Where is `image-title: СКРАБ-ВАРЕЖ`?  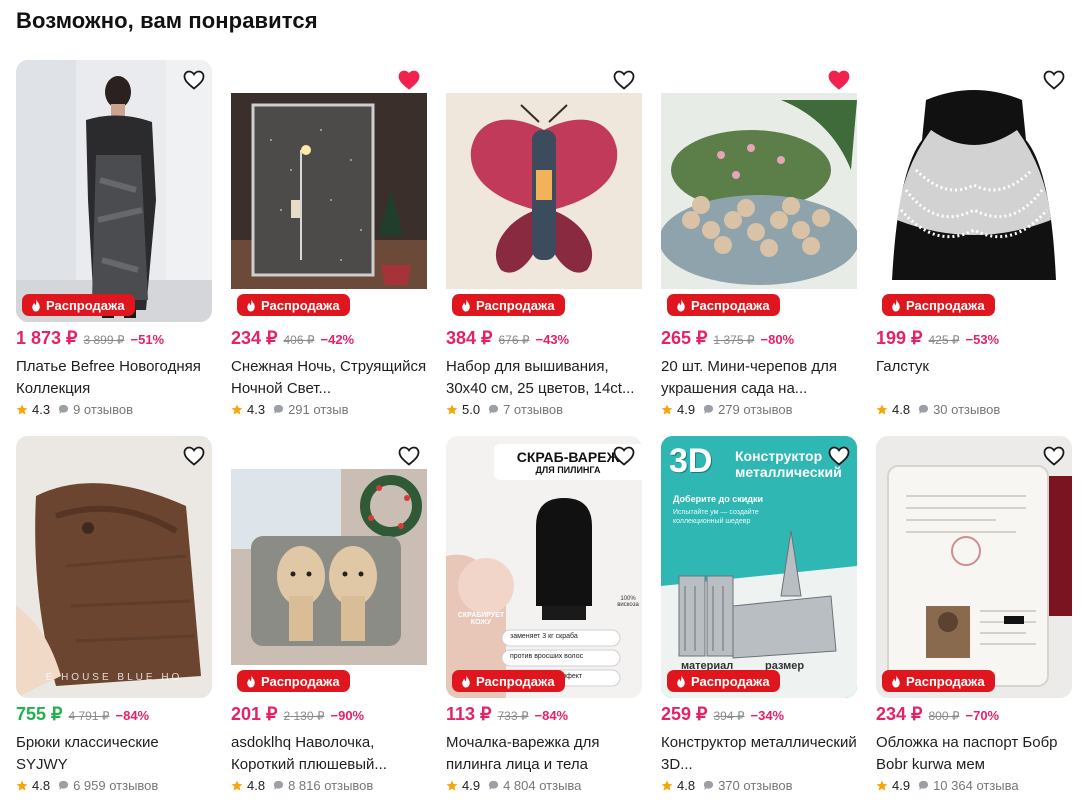 image-title: СКРАБ-ВАРЕЖ is located at coordinates (568, 457).